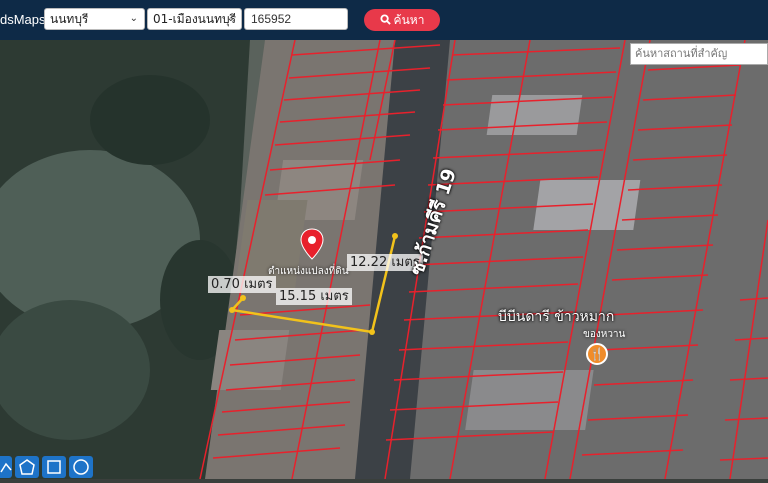 Image resolution: width=768 pixels, height=483 pixels. Describe the element at coordinates (81, 467) in the screenshot. I see `circle-icon` at that location.